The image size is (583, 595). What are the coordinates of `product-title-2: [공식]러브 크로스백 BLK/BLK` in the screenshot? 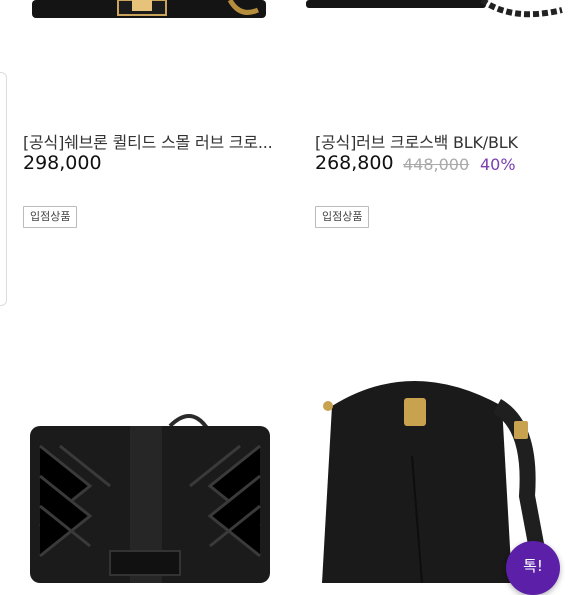 It's located at (440, 141).